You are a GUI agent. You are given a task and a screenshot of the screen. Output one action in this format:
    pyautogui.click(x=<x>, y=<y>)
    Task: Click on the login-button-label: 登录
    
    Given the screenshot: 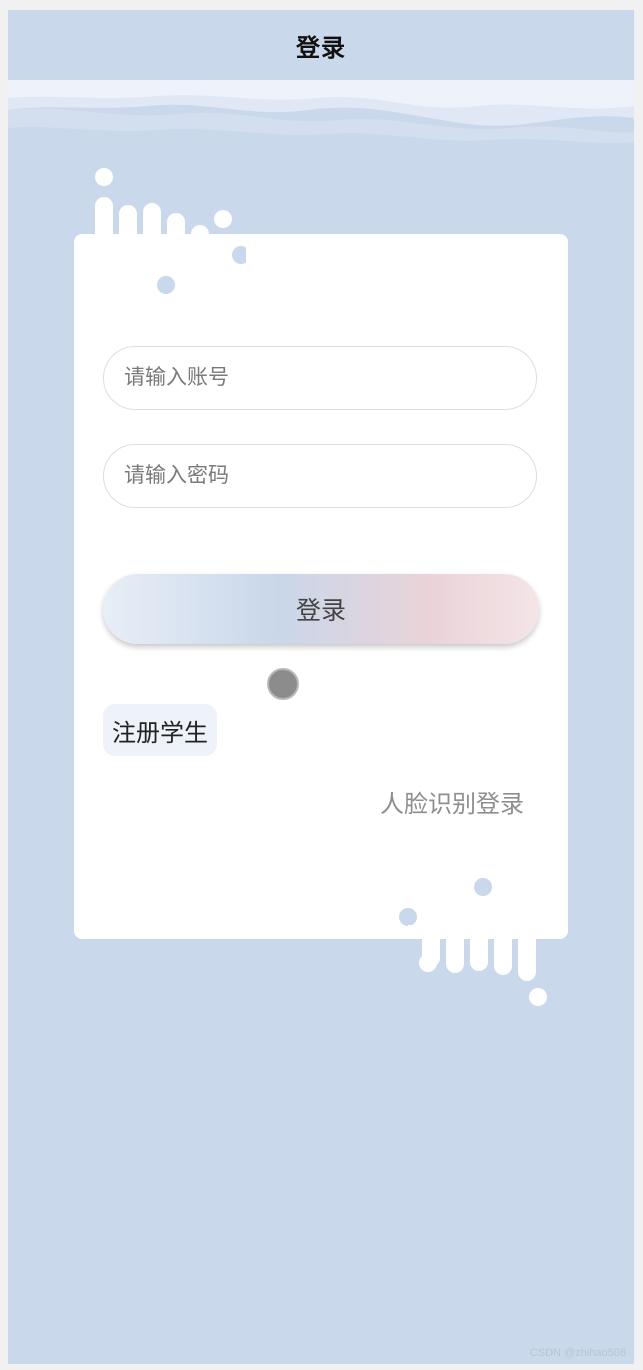 What is the action you would take?
    pyautogui.click(x=320, y=611)
    